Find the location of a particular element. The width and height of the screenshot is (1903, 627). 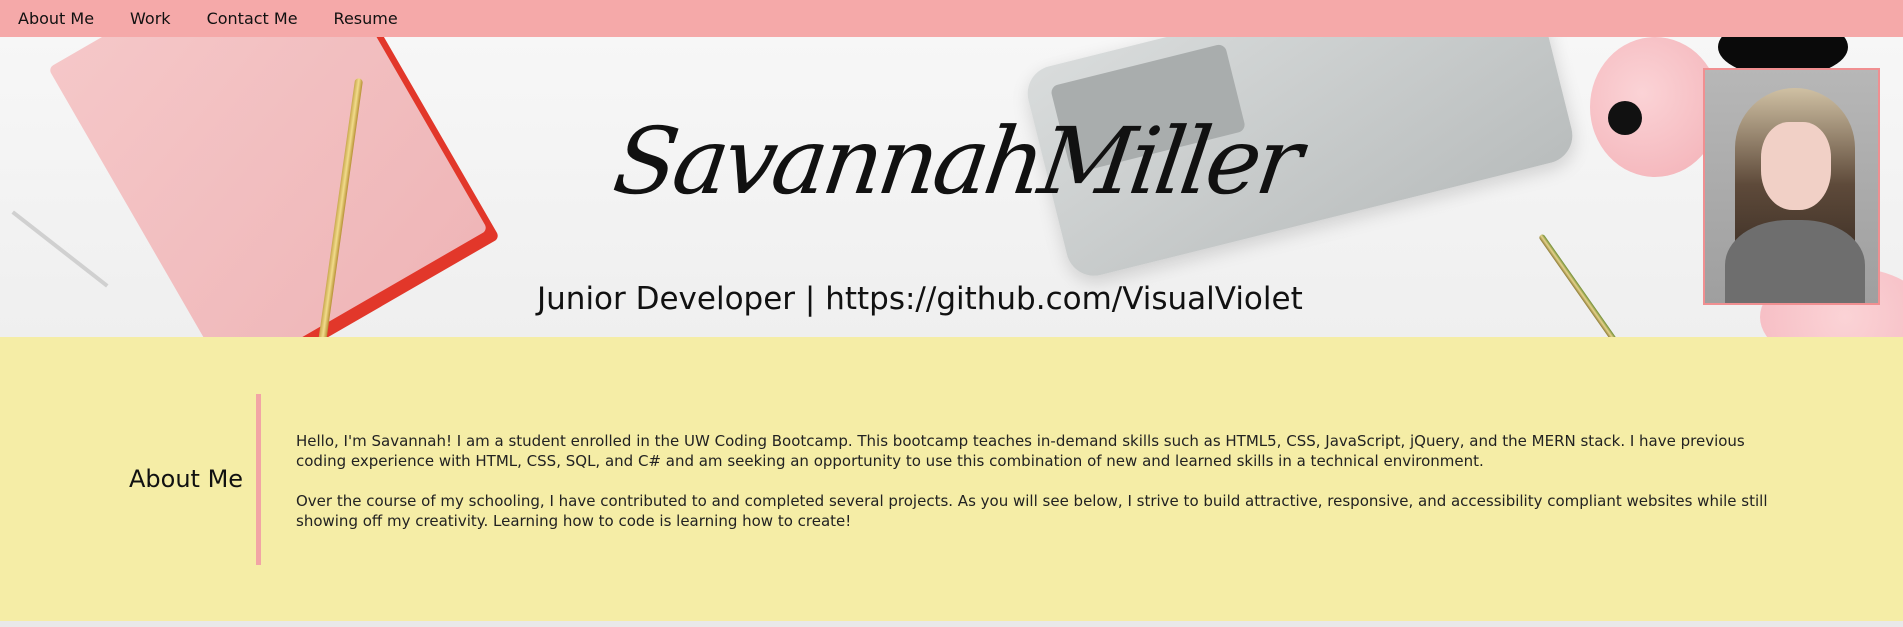

decor-vase-opening is located at coordinates (1625, 118).